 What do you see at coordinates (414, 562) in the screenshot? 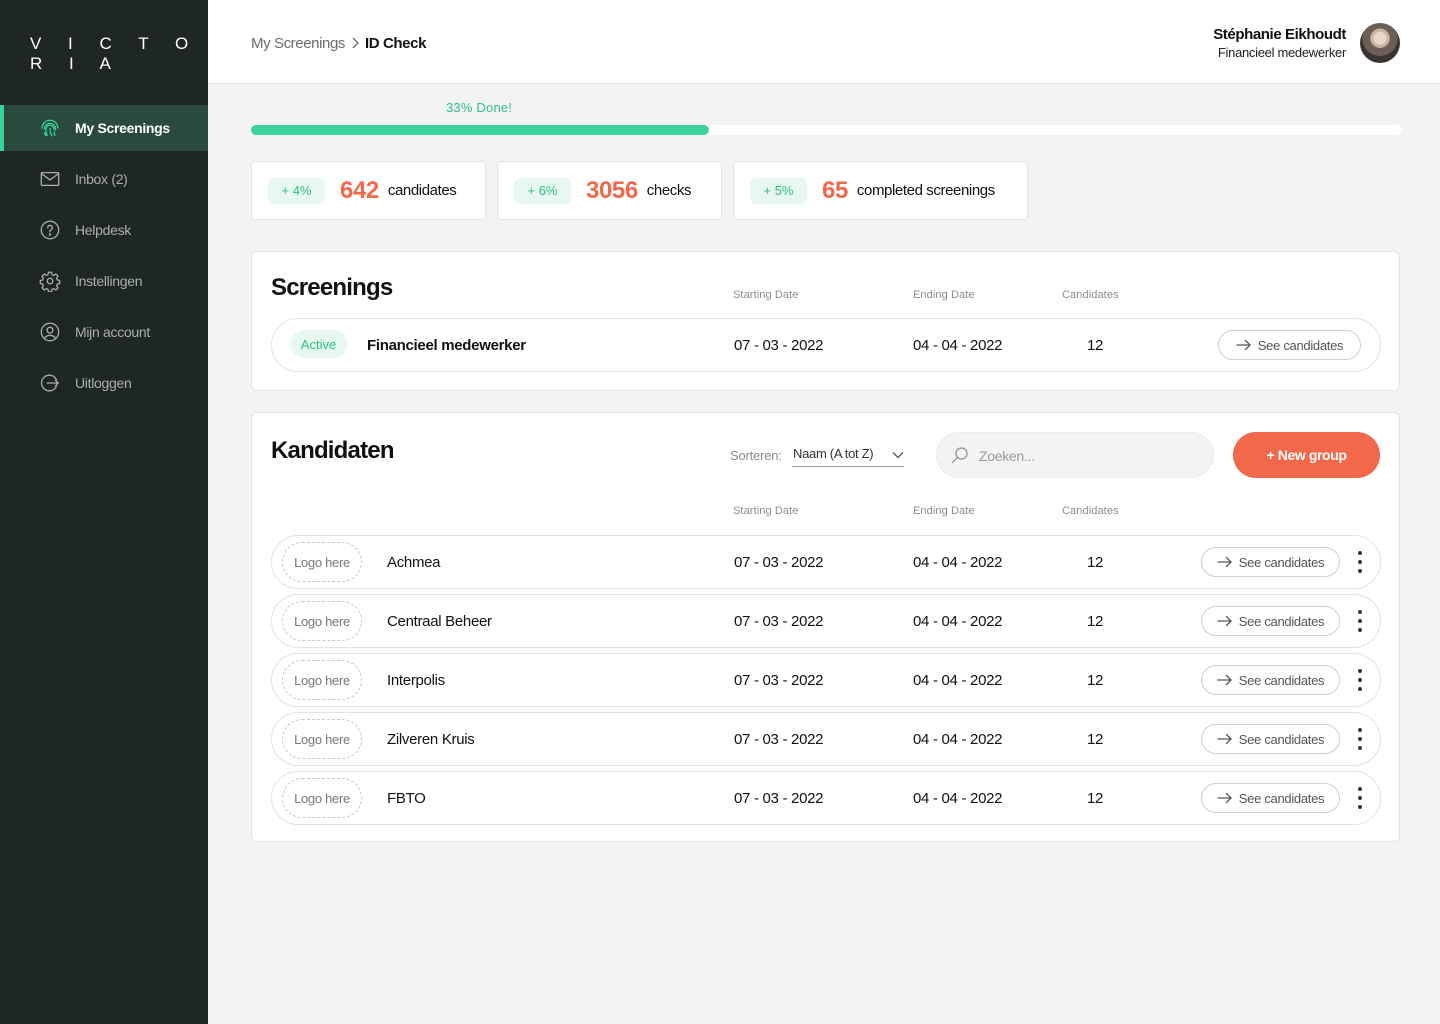
I see `company-name: Achmea` at bounding box center [414, 562].